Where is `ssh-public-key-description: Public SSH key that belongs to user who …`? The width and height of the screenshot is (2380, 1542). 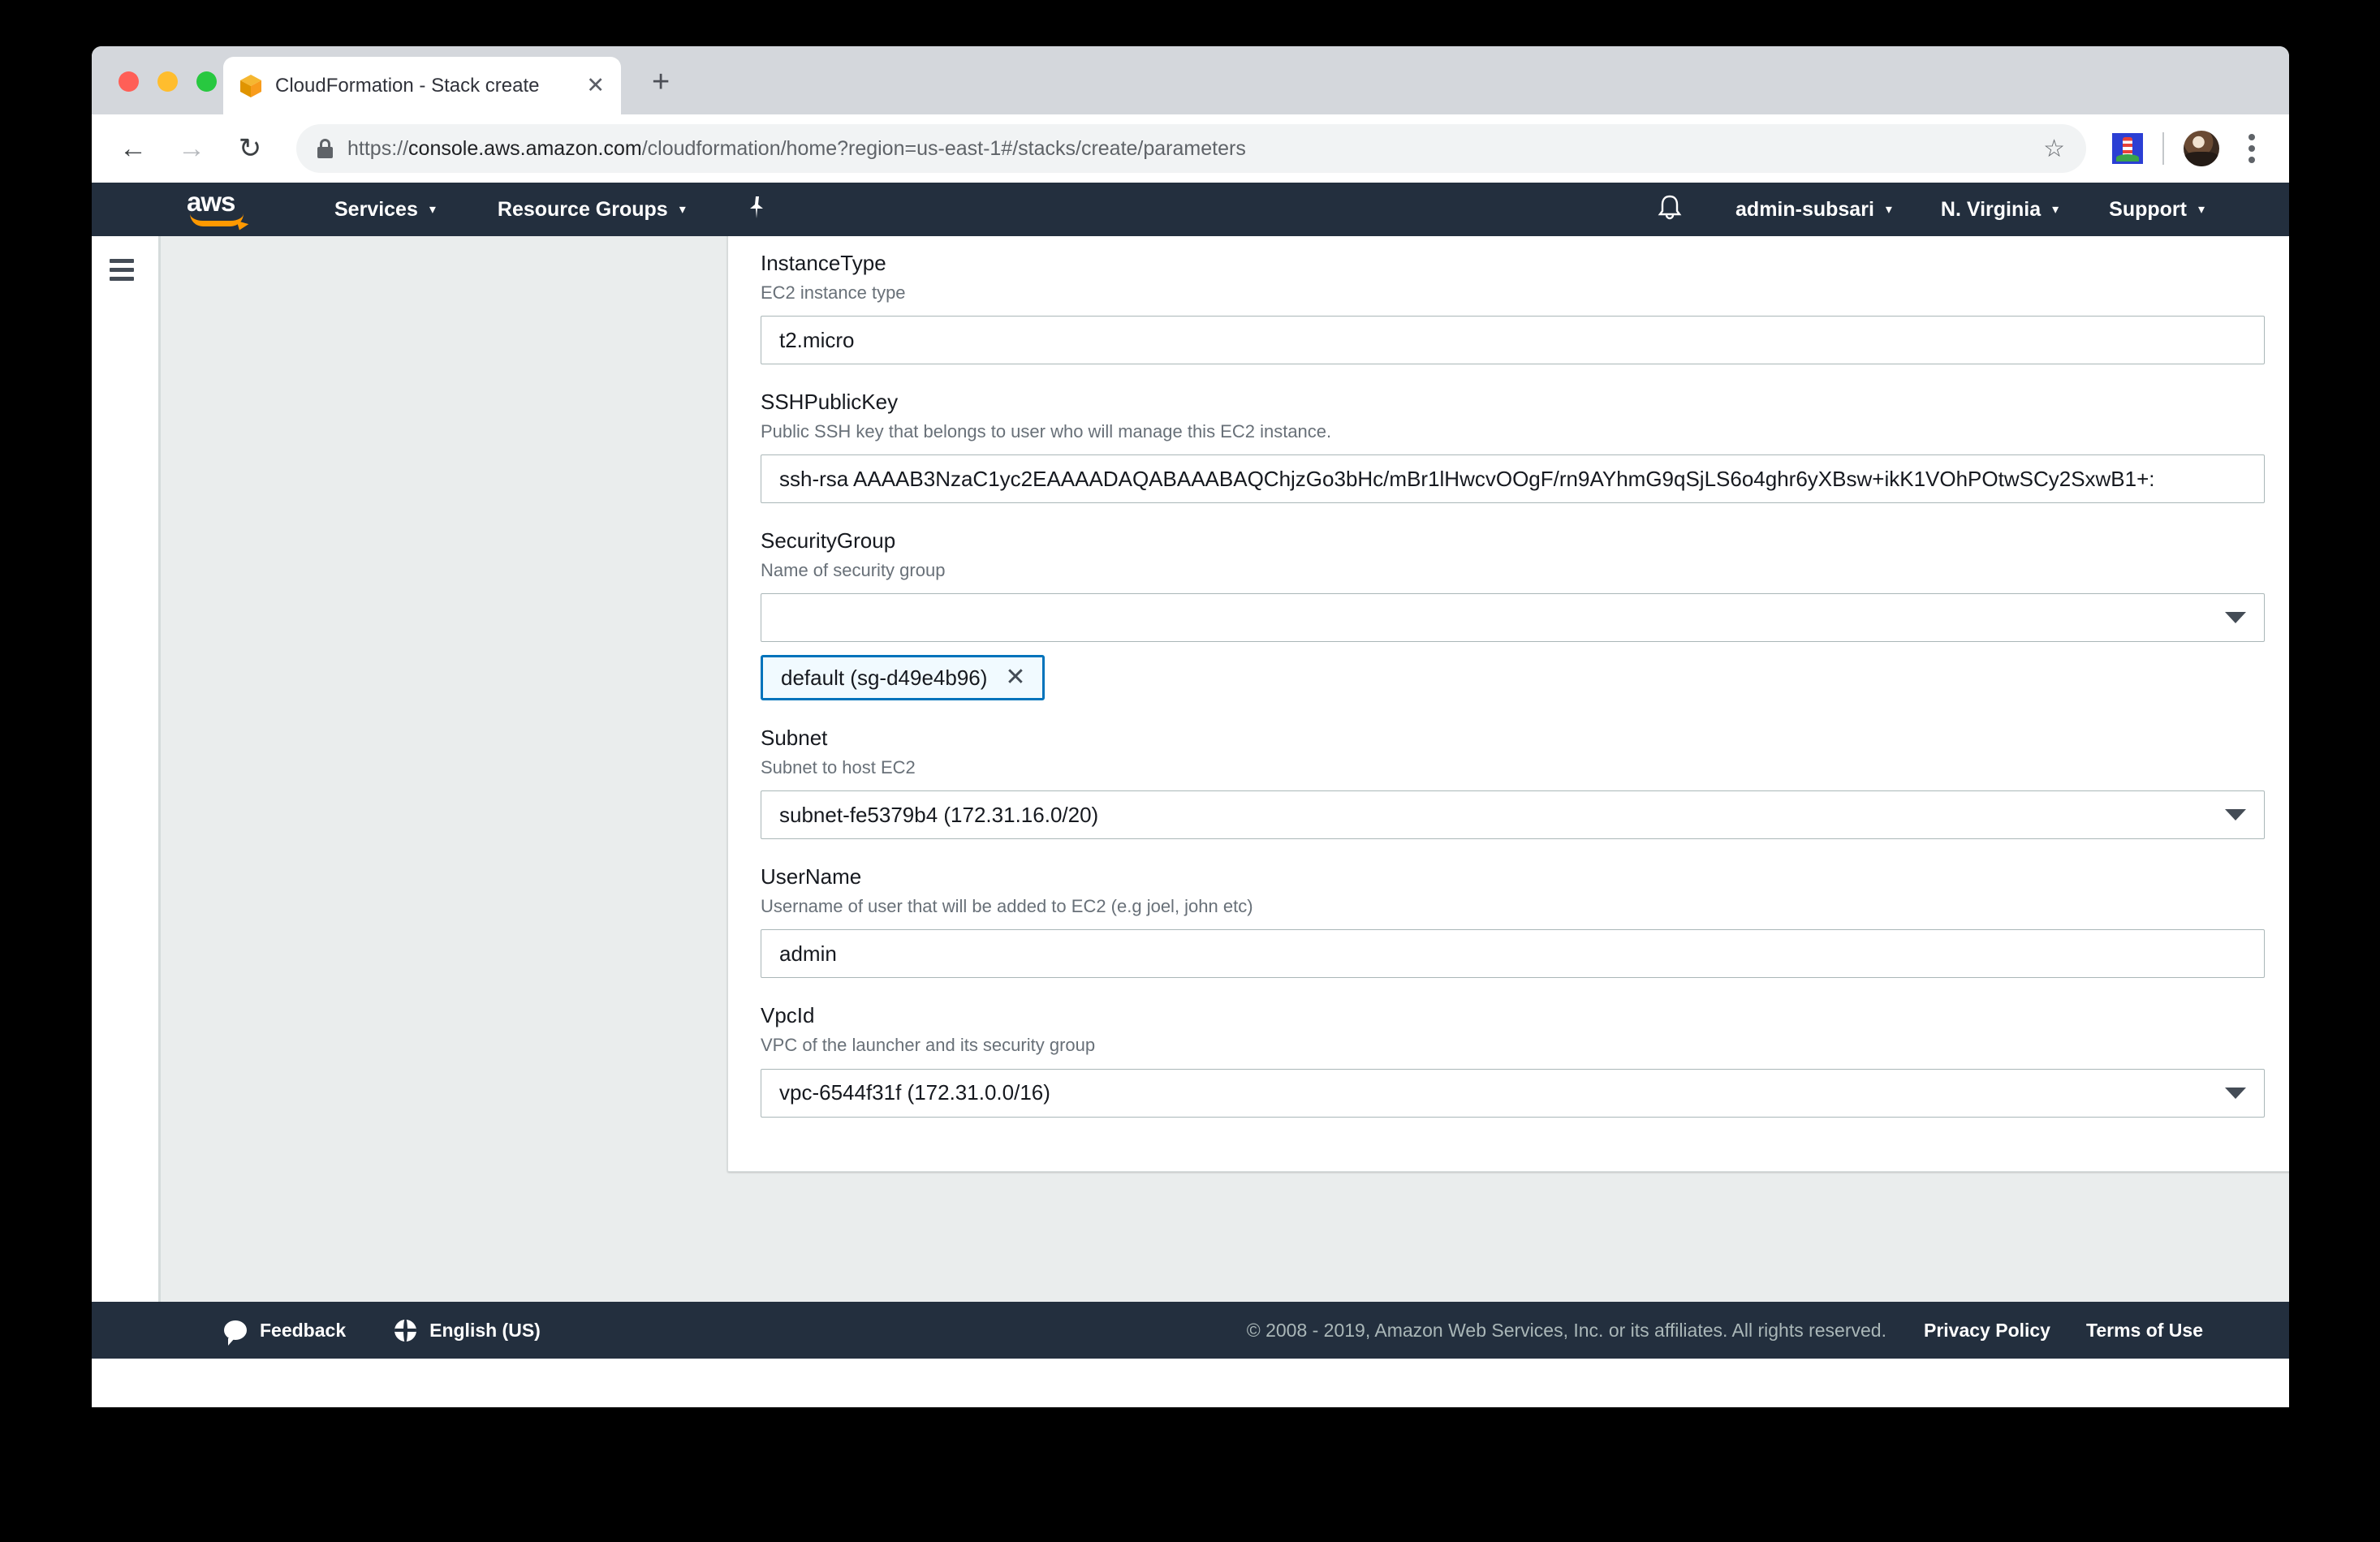 ssh-public-key-description: Public SSH key that belongs to user who … is located at coordinates (1046, 431).